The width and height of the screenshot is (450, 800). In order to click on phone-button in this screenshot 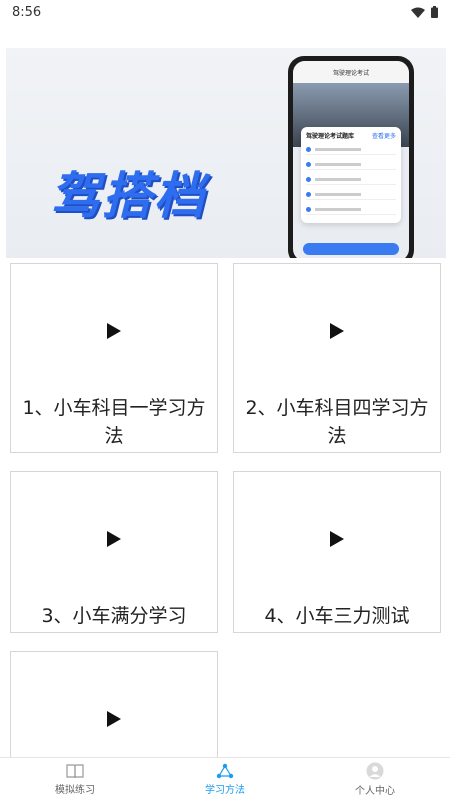, I will do `click(351, 249)`.